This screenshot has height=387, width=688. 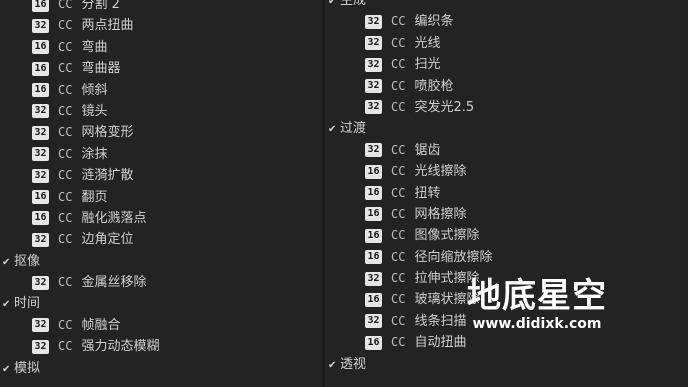 I want to click on effect-item: 16 CC 倾斜, so click(x=161, y=90).